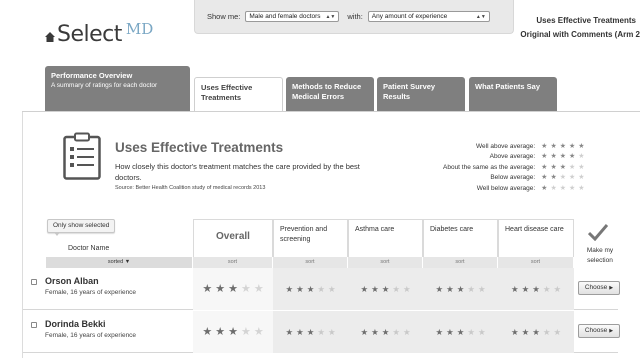  I want to click on legend-row: About the same as the average: ★ ★ ★ ★ ★, so click(518, 167).